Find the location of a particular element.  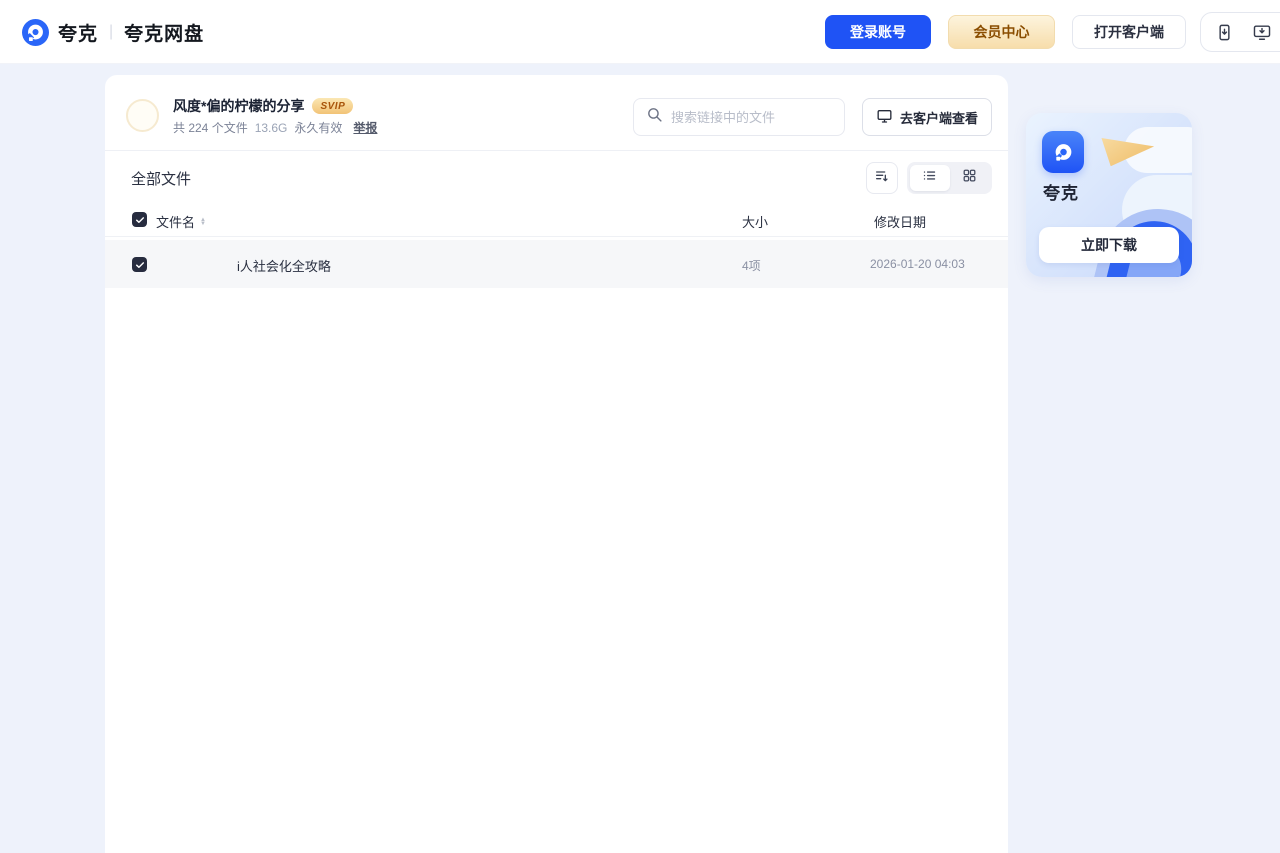

brand: 夸克 | 夸克网盘 is located at coordinates (113, 32).